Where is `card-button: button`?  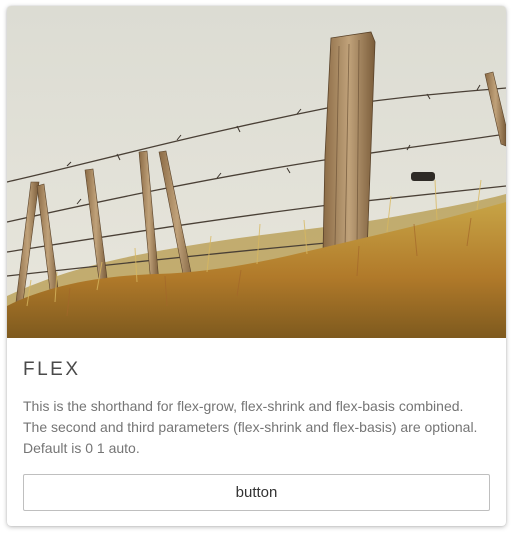 card-button: button is located at coordinates (256, 492).